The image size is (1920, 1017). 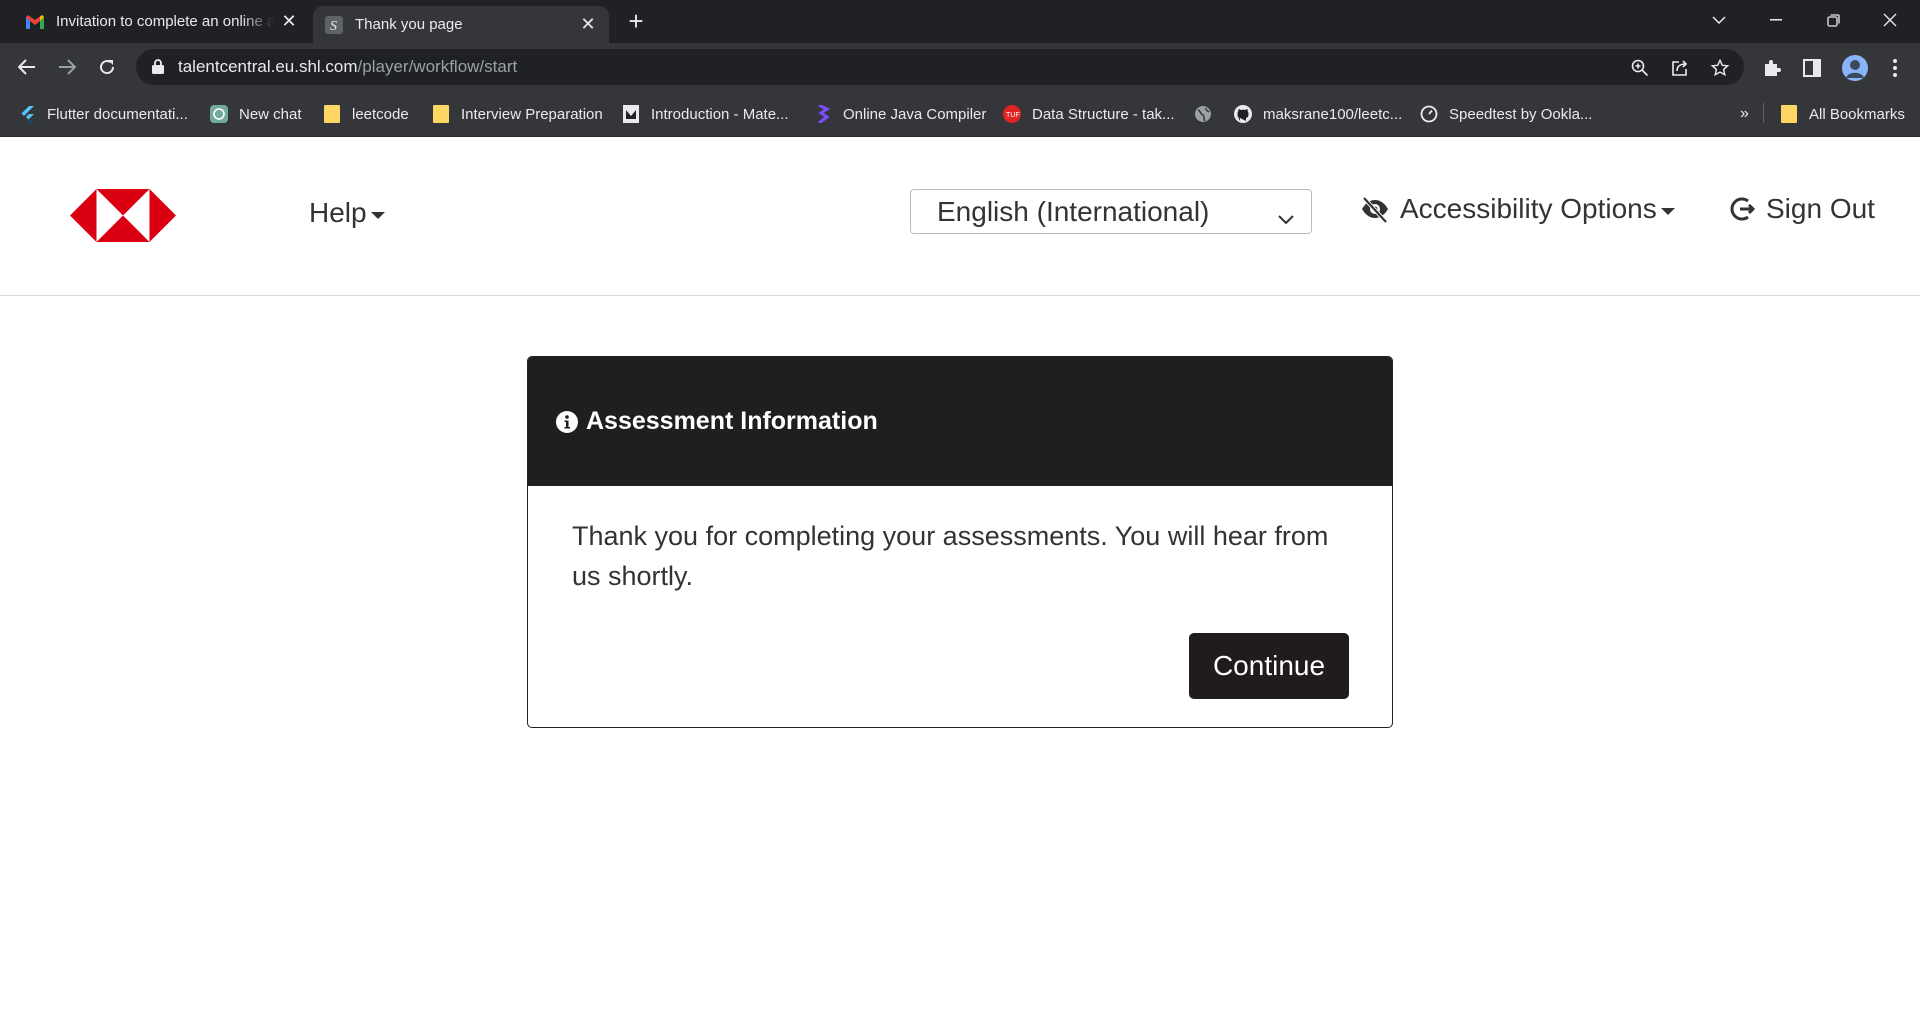 What do you see at coordinates (1820, 208) in the screenshot?
I see `sign-out-label: Sign Out` at bounding box center [1820, 208].